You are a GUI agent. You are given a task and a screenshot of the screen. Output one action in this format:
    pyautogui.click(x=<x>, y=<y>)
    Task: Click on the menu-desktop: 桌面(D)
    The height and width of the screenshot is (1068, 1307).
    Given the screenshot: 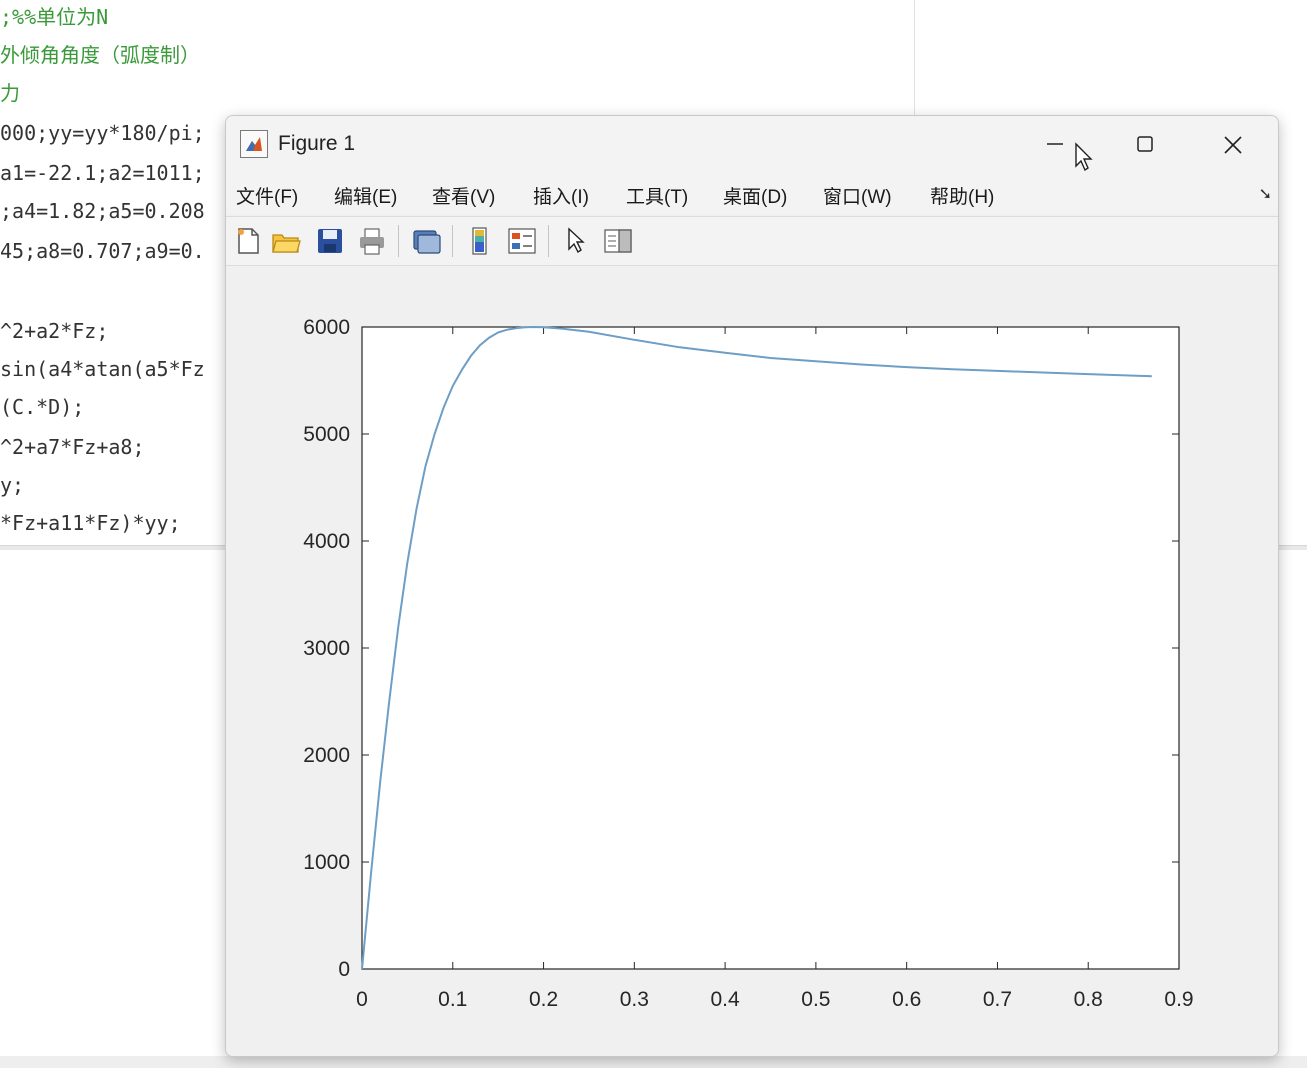 What is the action you would take?
    pyautogui.click(x=755, y=195)
    